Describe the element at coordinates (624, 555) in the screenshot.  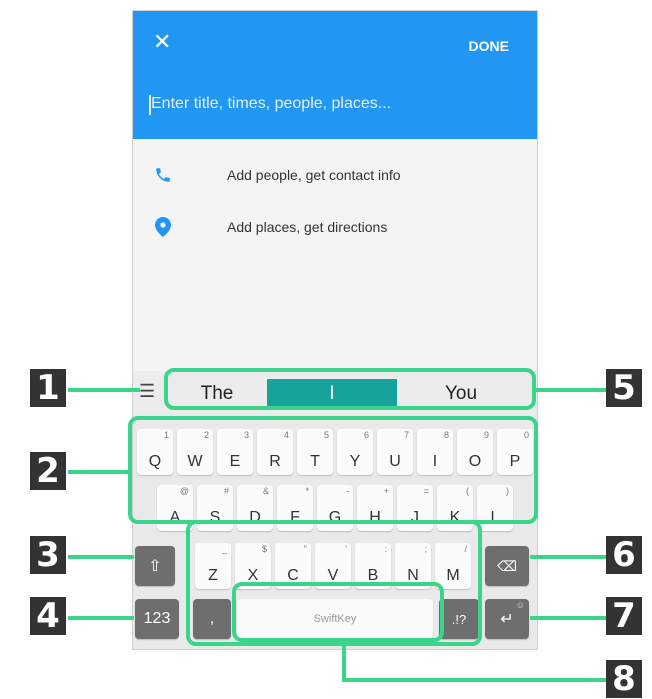
I see `callout-badge-6: 6` at that location.